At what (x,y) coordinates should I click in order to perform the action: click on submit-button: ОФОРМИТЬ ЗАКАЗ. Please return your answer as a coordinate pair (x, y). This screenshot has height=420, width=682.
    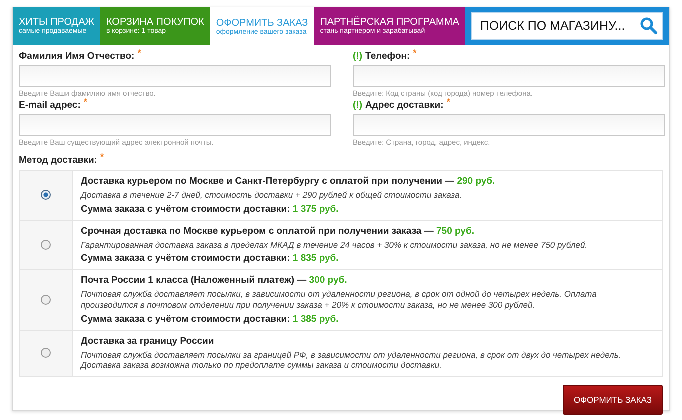
    Looking at the image, I should click on (612, 399).